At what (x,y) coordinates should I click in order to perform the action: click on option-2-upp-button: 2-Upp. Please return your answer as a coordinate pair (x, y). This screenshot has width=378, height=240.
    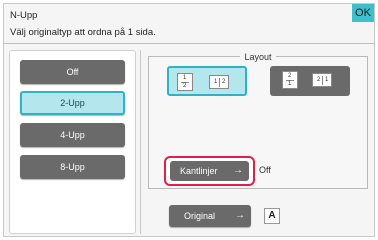
    Looking at the image, I should click on (72, 103).